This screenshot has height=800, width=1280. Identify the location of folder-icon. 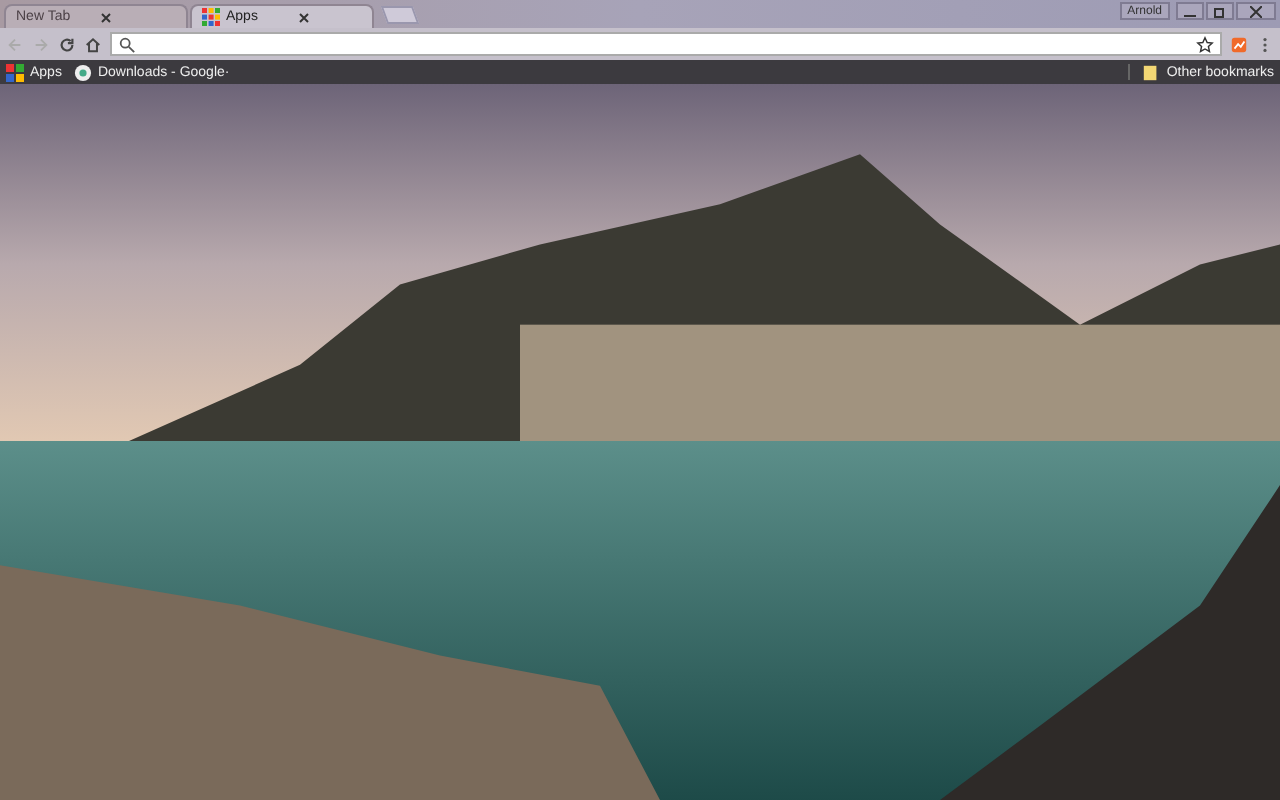
(1151, 72).